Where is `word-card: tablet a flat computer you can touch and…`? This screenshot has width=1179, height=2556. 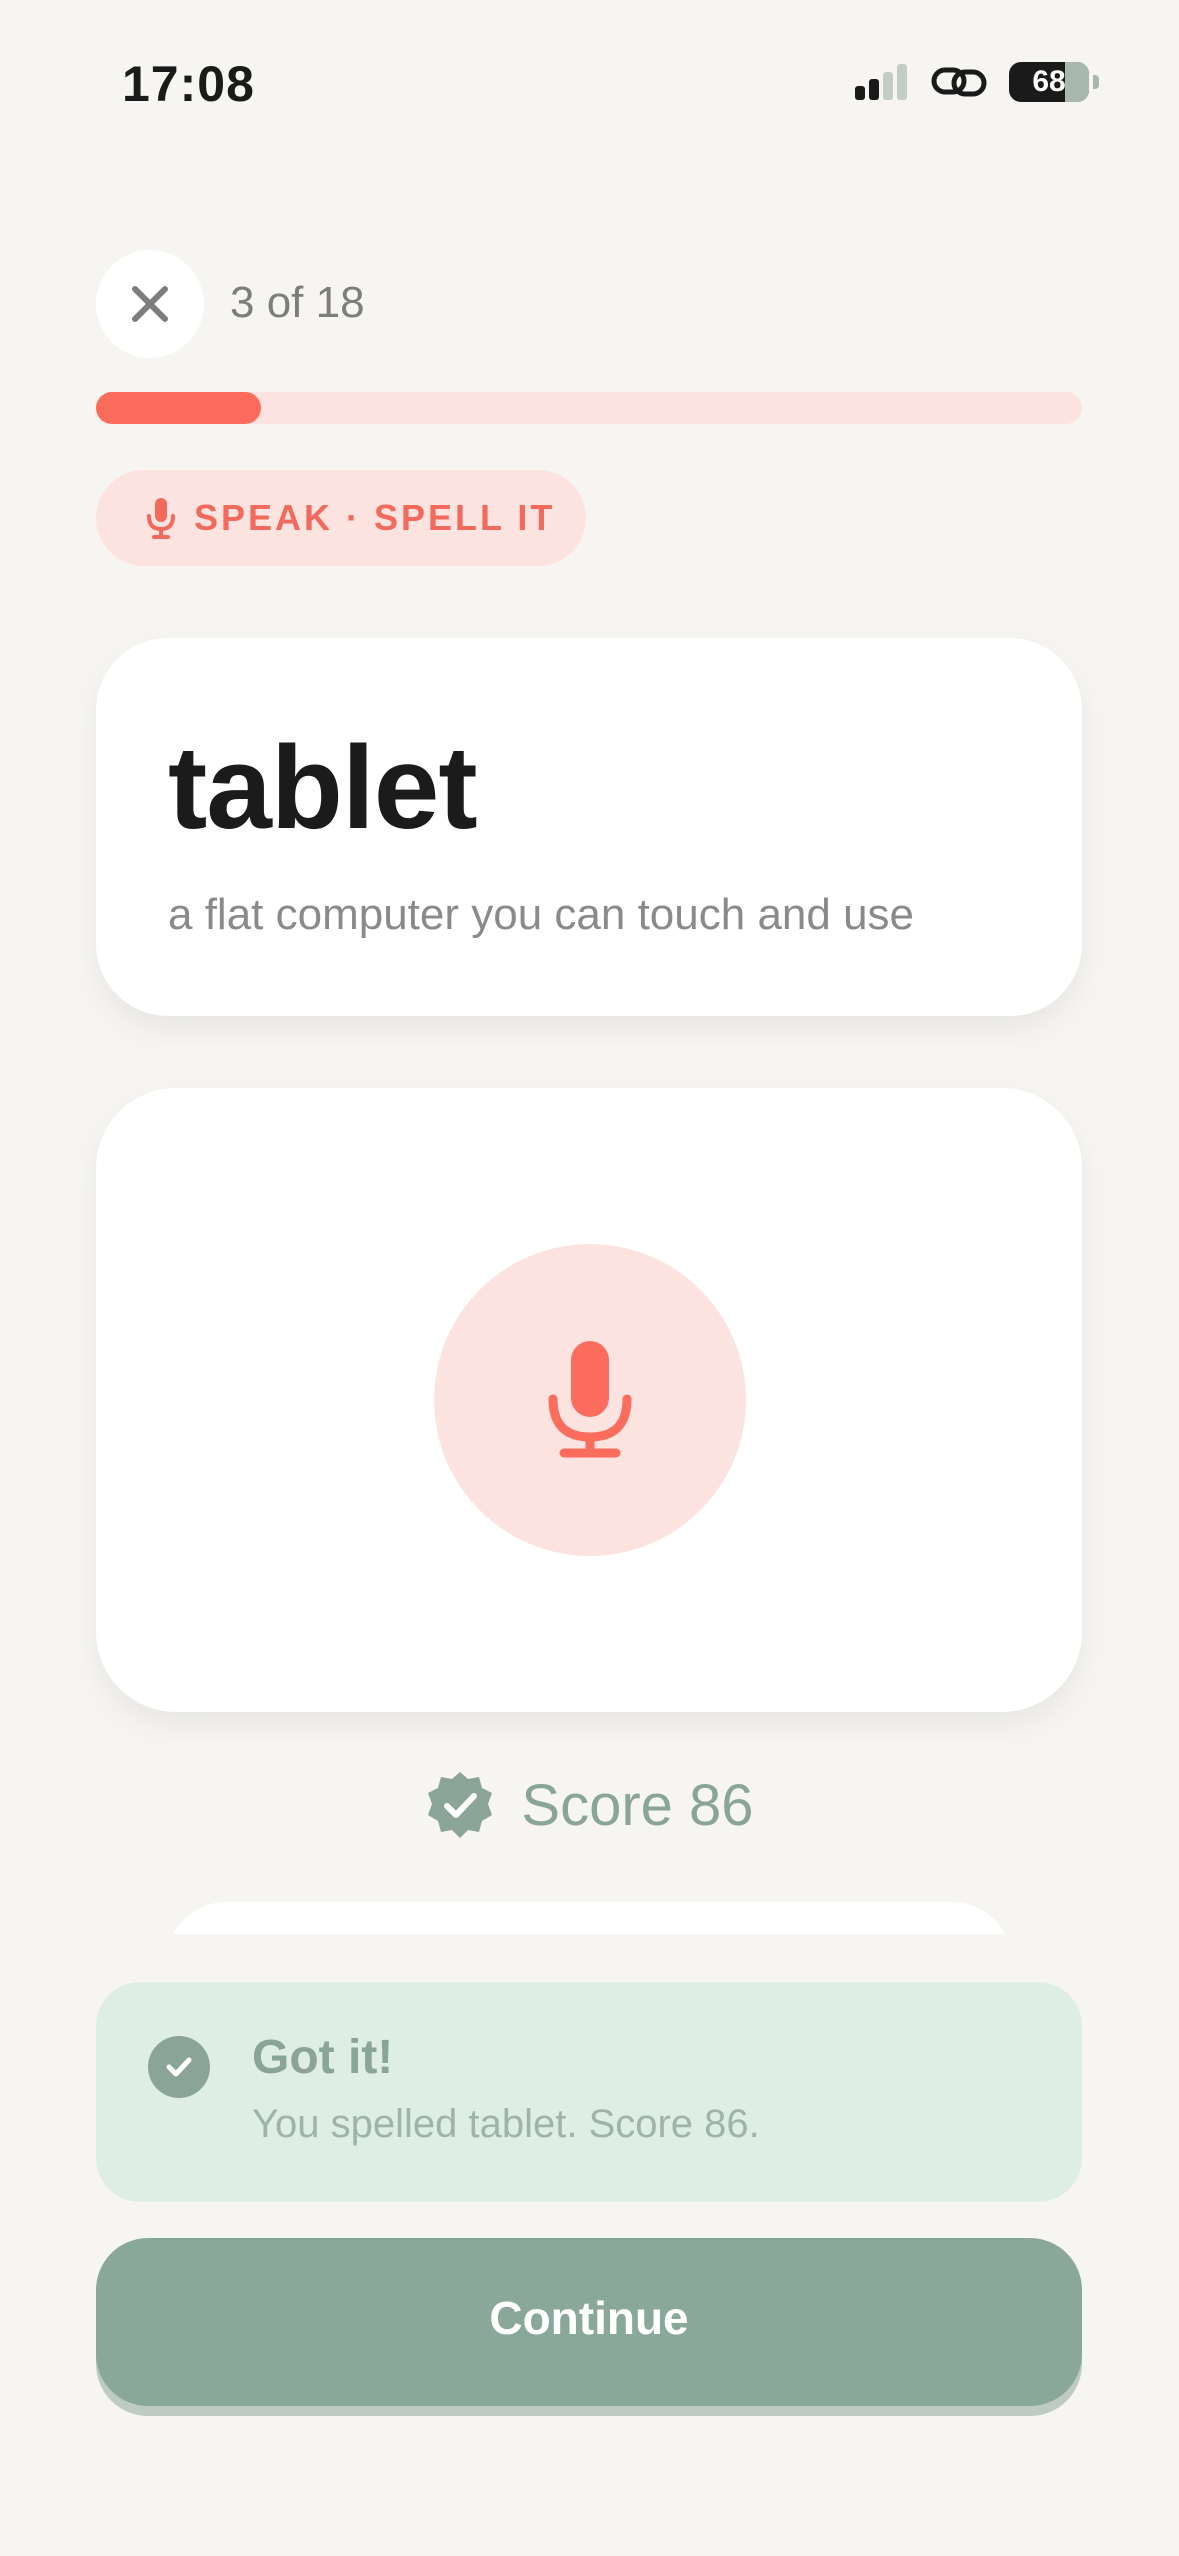
word-card: tablet a flat computer you can touch and… is located at coordinates (589, 827).